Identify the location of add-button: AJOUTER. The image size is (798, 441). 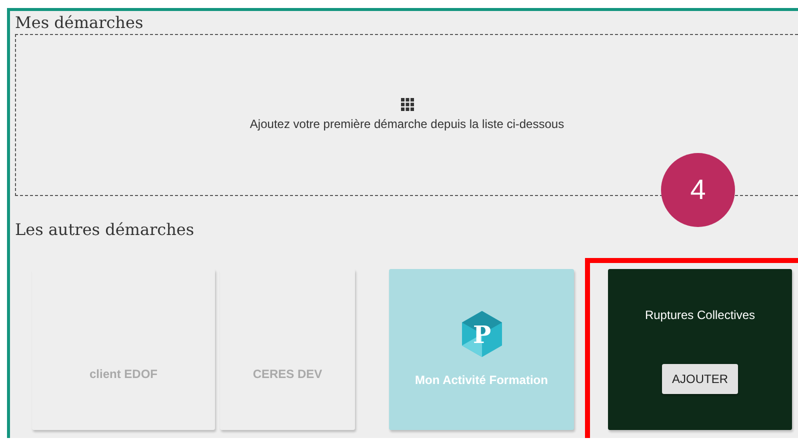
(700, 379).